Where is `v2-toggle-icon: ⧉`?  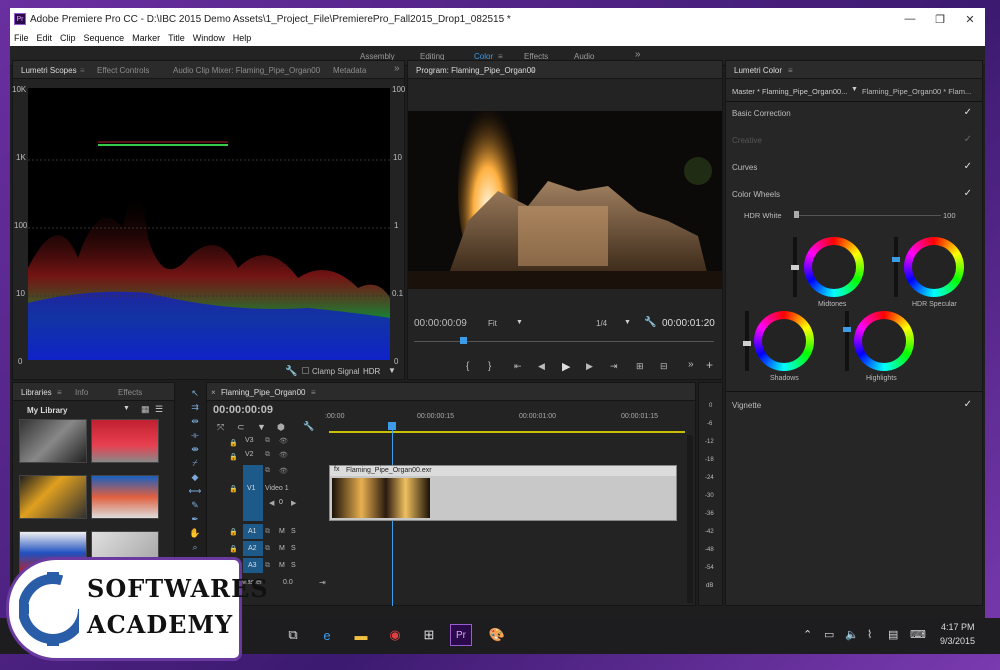
v2-toggle-icon: ⧉ is located at coordinates (267, 455).